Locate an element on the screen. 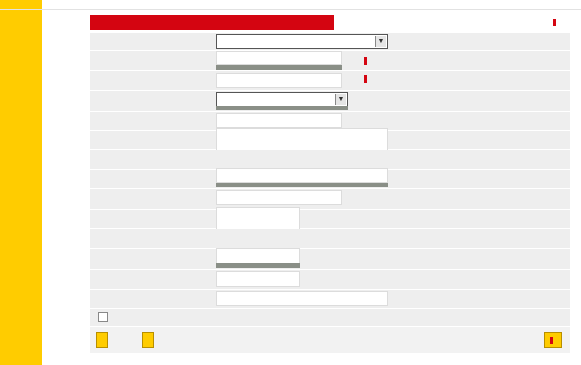 The image size is (581, 365). button-row is located at coordinates (330, 340).